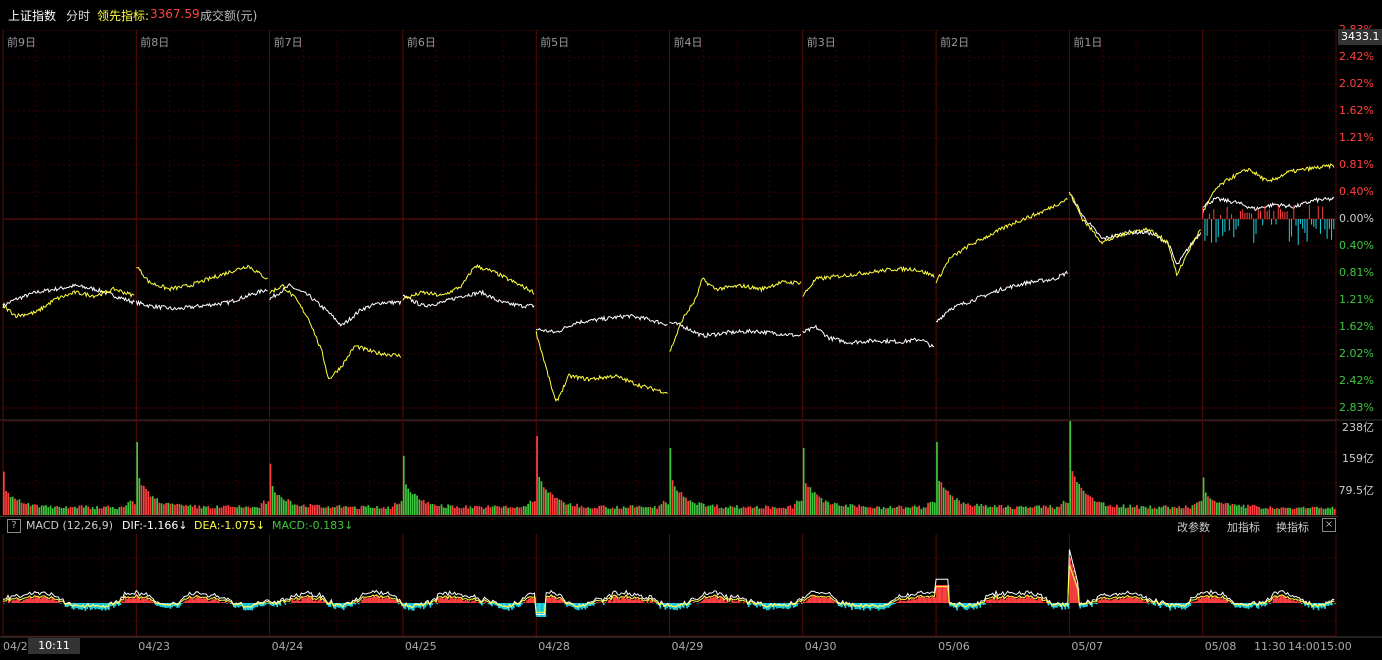  Describe the element at coordinates (868, 281) in the screenshot. I see `lead-line` at that location.